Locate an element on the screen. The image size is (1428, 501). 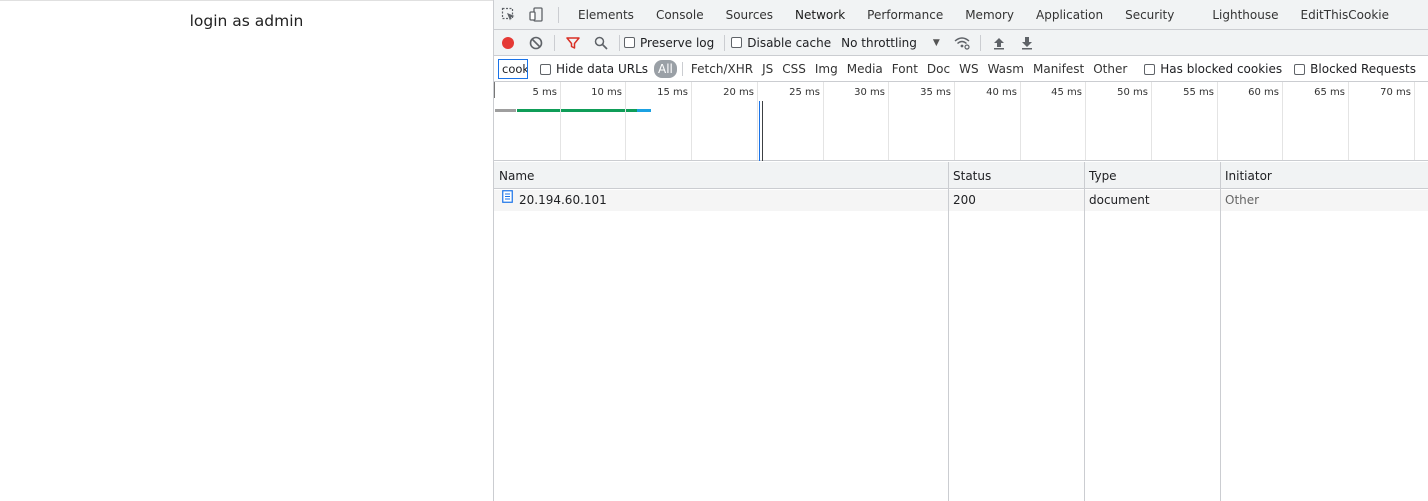
filter-input-wrapper: ✕ is located at coordinates (513, 69).